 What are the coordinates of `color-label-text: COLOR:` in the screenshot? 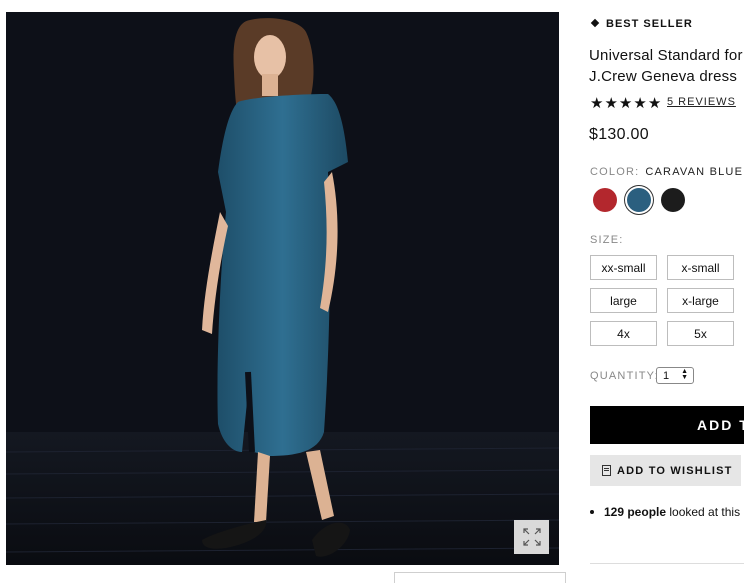 It's located at (615, 172).